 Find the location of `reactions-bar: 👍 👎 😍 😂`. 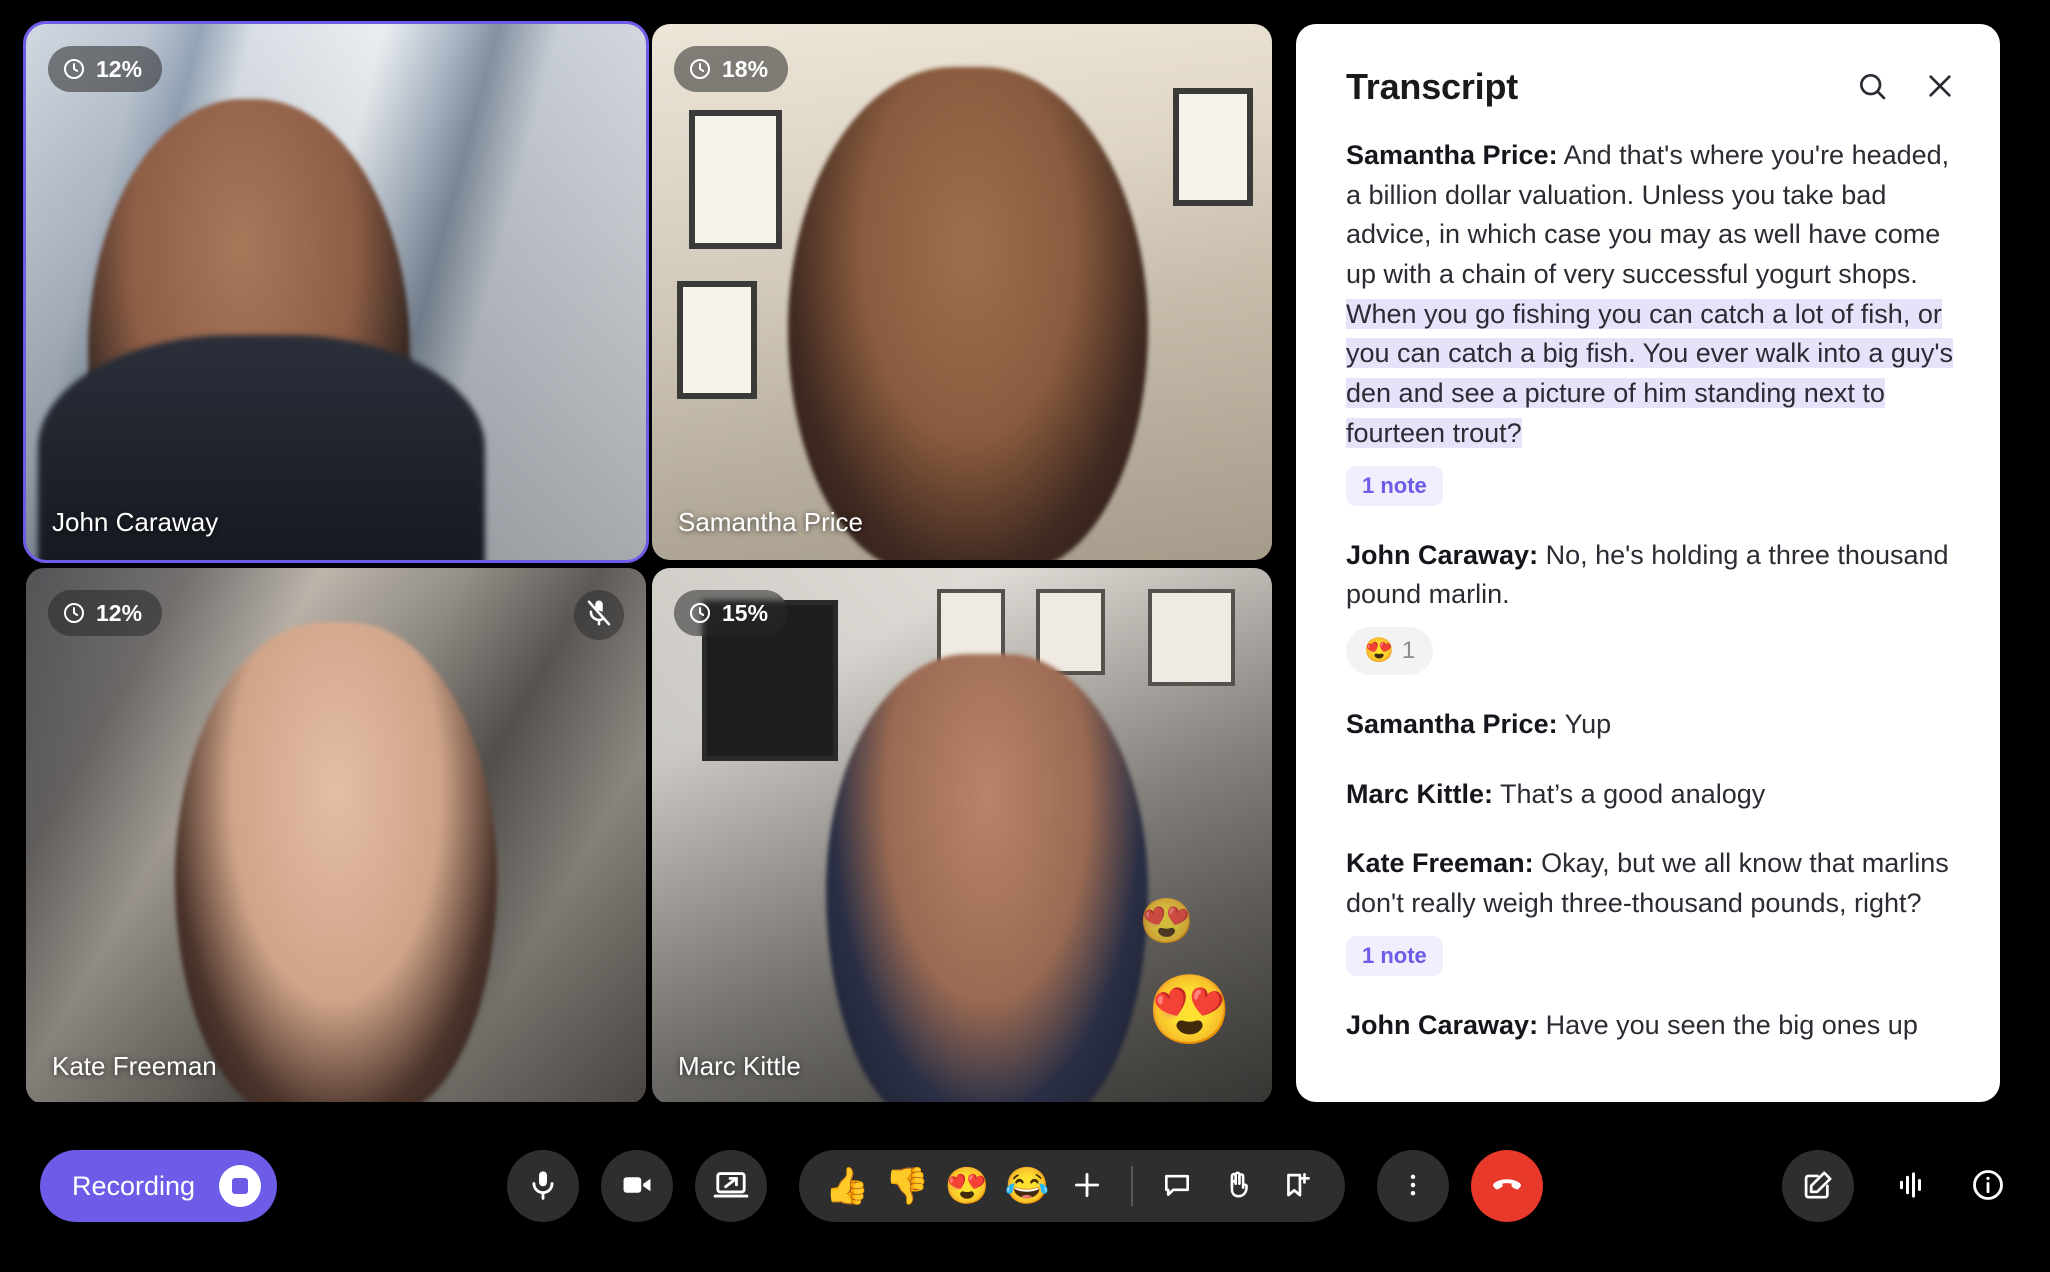

reactions-bar: 👍 👎 😍 😂 is located at coordinates (1072, 1186).